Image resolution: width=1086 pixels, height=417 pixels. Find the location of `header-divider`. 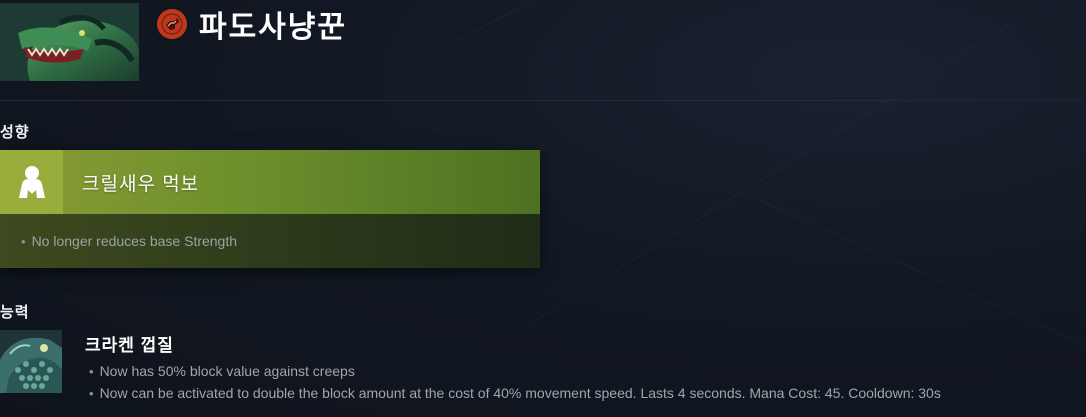

header-divider is located at coordinates (543, 100).